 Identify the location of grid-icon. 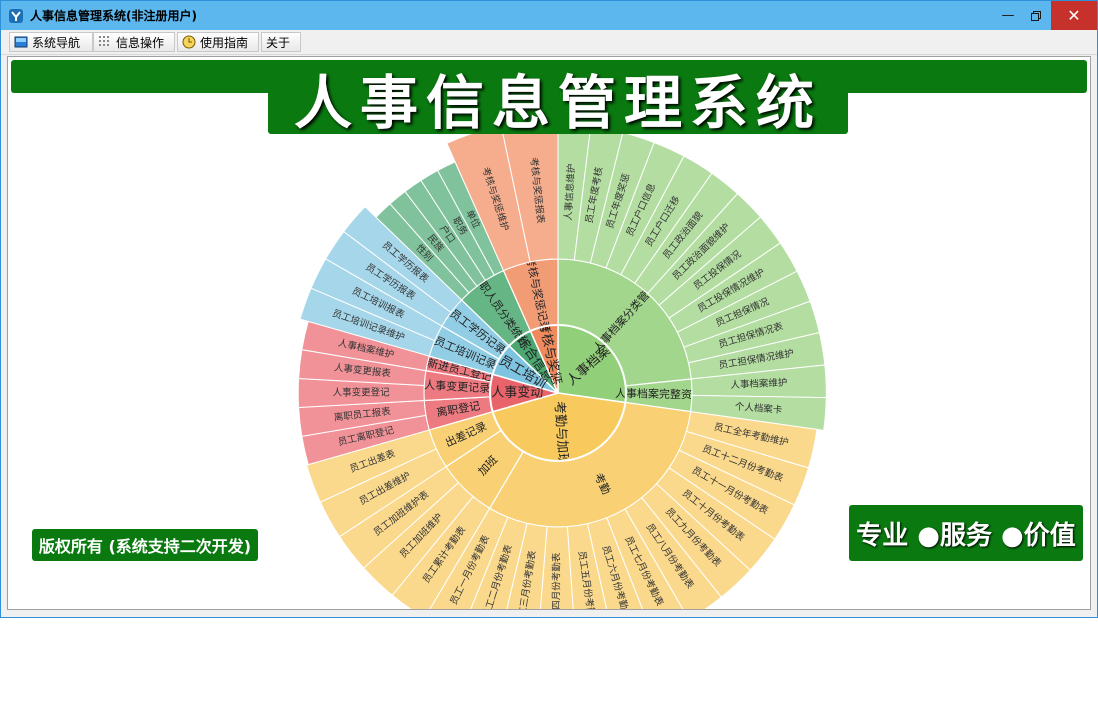
(104, 41).